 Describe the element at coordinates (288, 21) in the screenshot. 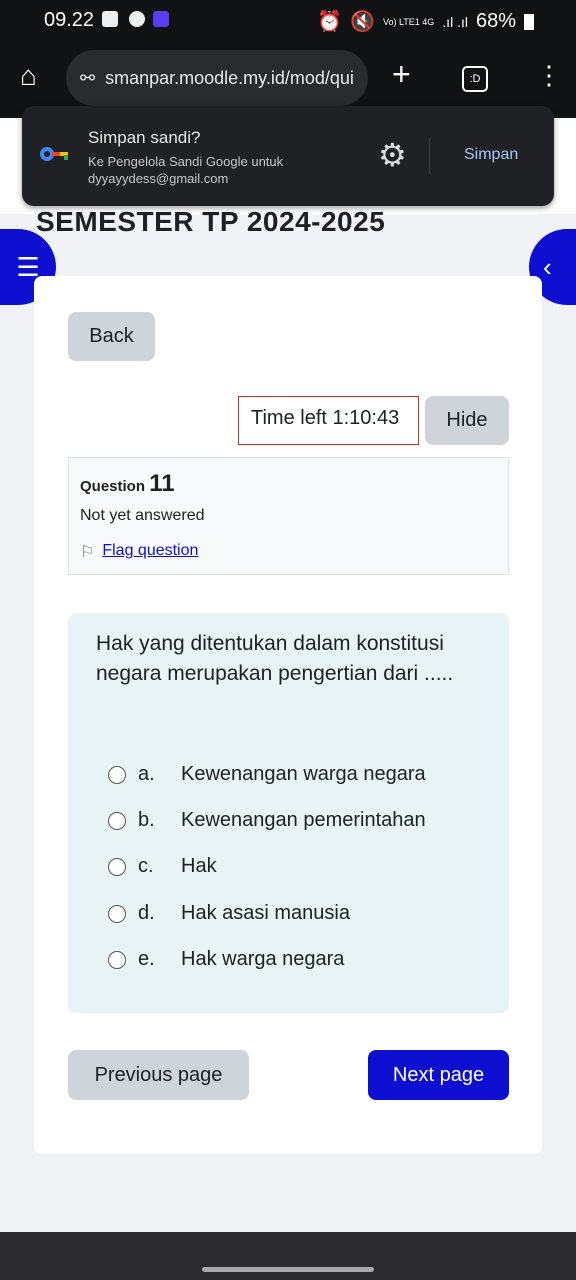

I see `status-bar: 09.22 ⏰ 🔇 Vo) LTE1 4G .ıl .ıl 68%` at that location.